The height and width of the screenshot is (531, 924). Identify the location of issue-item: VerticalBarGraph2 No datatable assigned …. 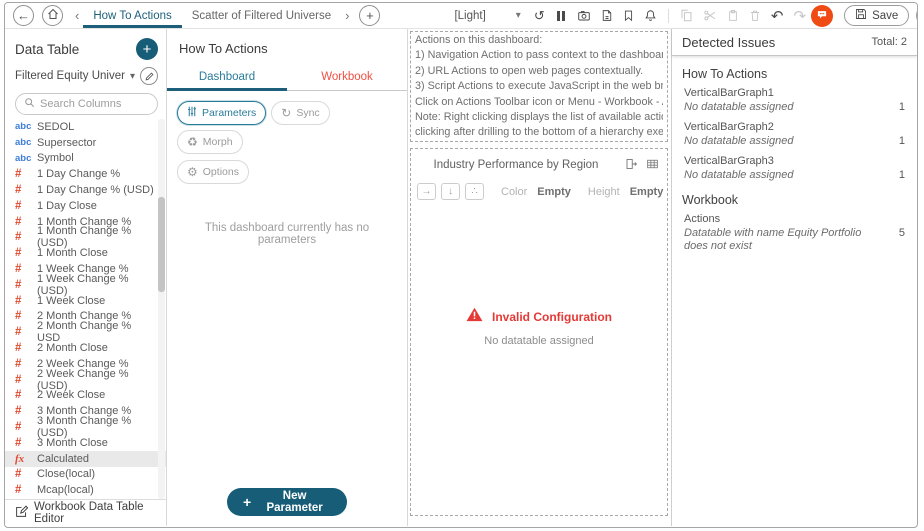
(794, 135).